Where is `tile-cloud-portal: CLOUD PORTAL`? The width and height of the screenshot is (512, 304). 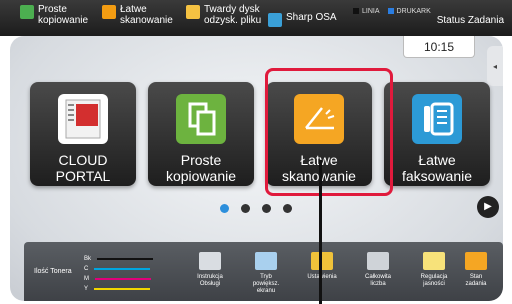 tile-cloud-portal: CLOUD PORTAL is located at coordinates (83, 134).